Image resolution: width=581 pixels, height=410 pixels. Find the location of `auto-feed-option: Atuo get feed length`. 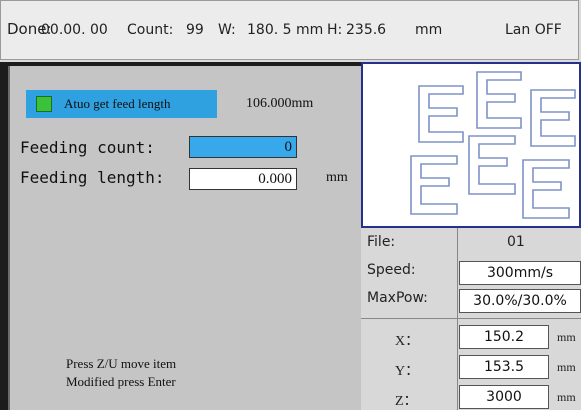

auto-feed-option: Atuo get feed length is located at coordinates (121, 104).